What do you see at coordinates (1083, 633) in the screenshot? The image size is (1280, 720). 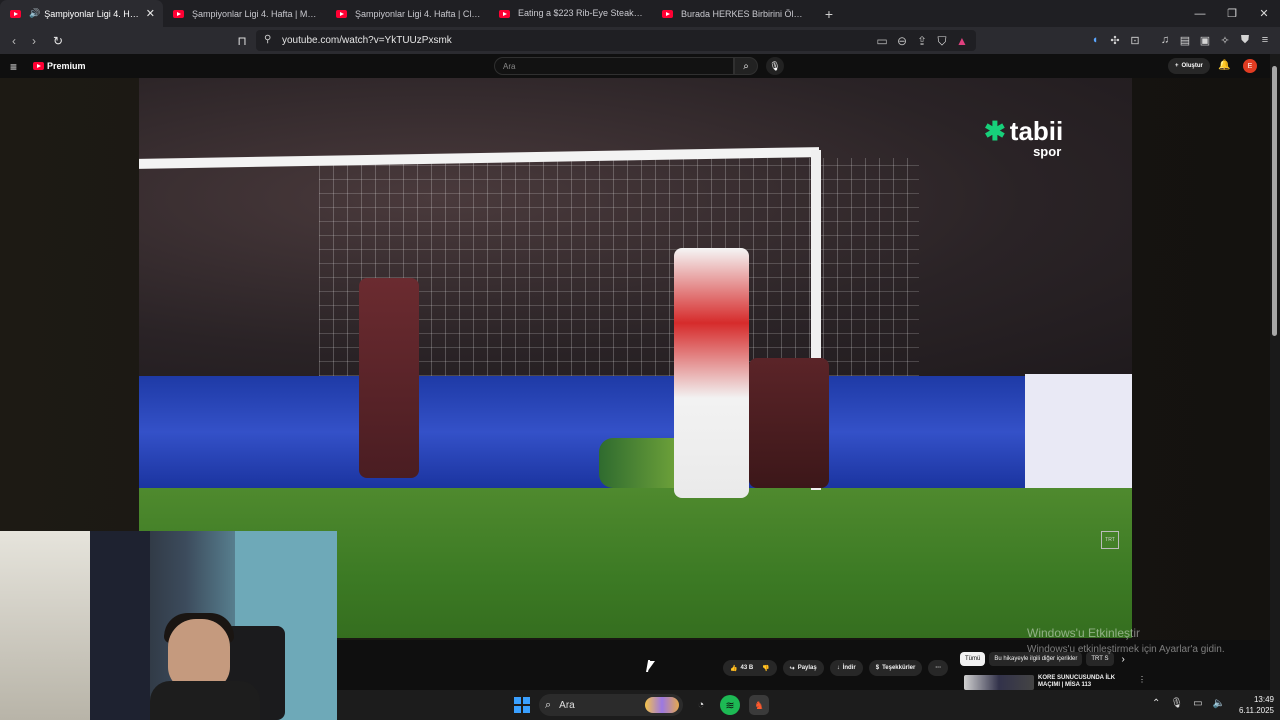 I see `activation-title: Windows'u Etkinleştir` at bounding box center [1083, 633].